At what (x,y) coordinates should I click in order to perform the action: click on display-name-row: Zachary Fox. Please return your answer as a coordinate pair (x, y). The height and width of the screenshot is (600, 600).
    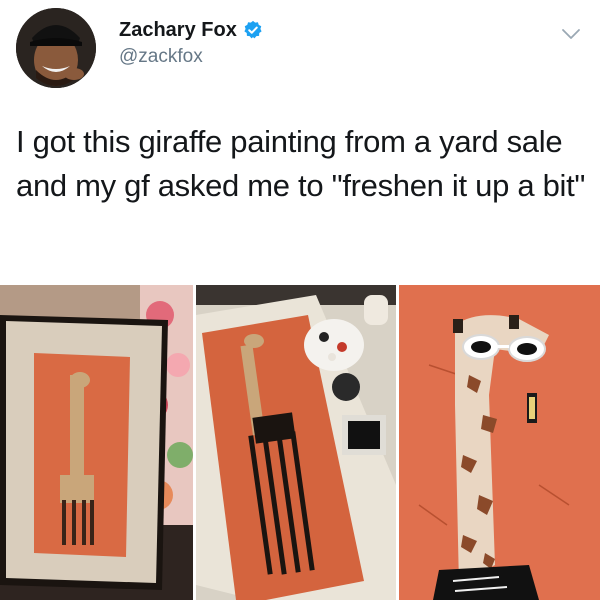
    Looking at the image, I should click on (191, 30).